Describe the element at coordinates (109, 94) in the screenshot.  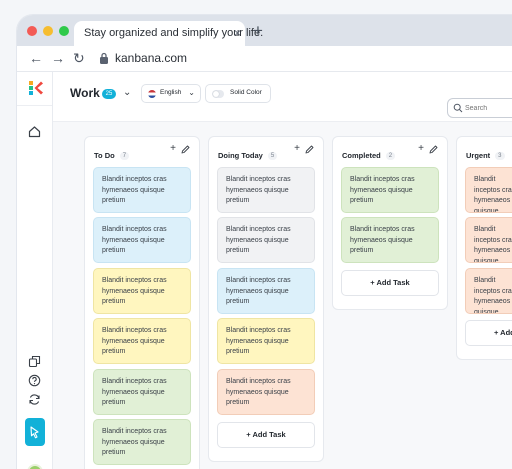
I see `board-count-badge: 25` at that location.